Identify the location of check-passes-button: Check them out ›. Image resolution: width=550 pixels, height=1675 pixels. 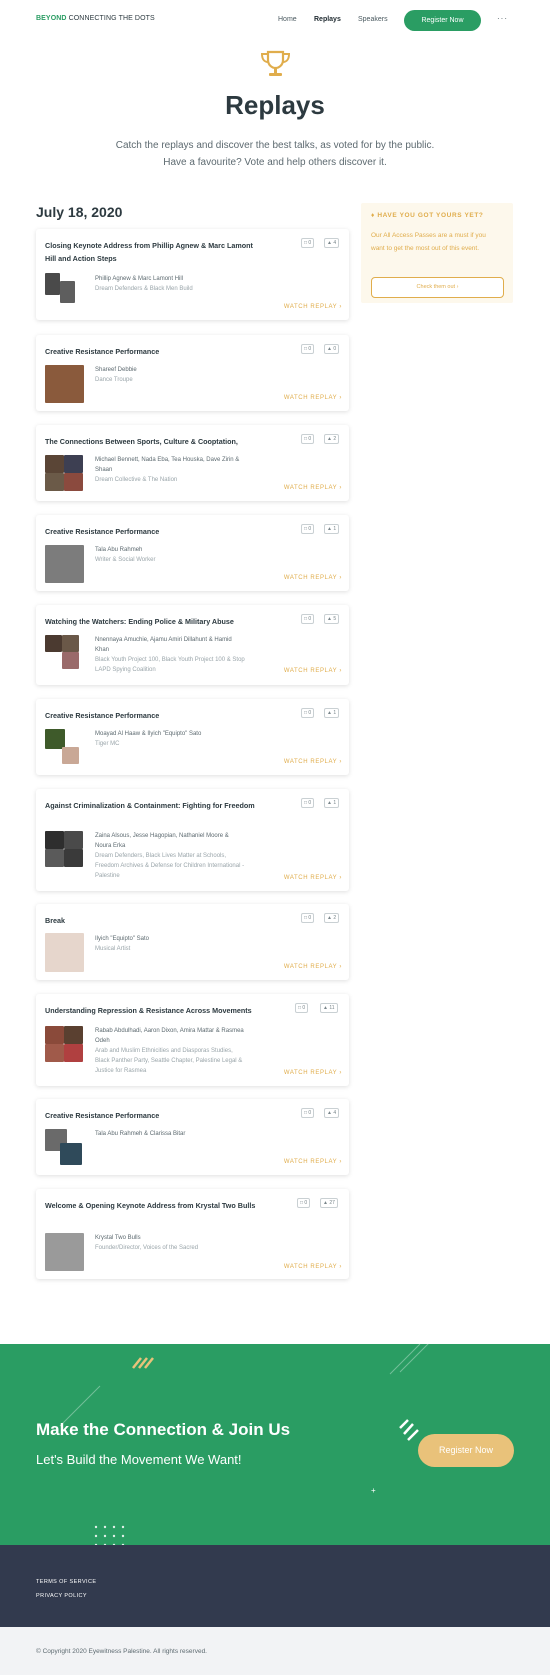
(437, 287).